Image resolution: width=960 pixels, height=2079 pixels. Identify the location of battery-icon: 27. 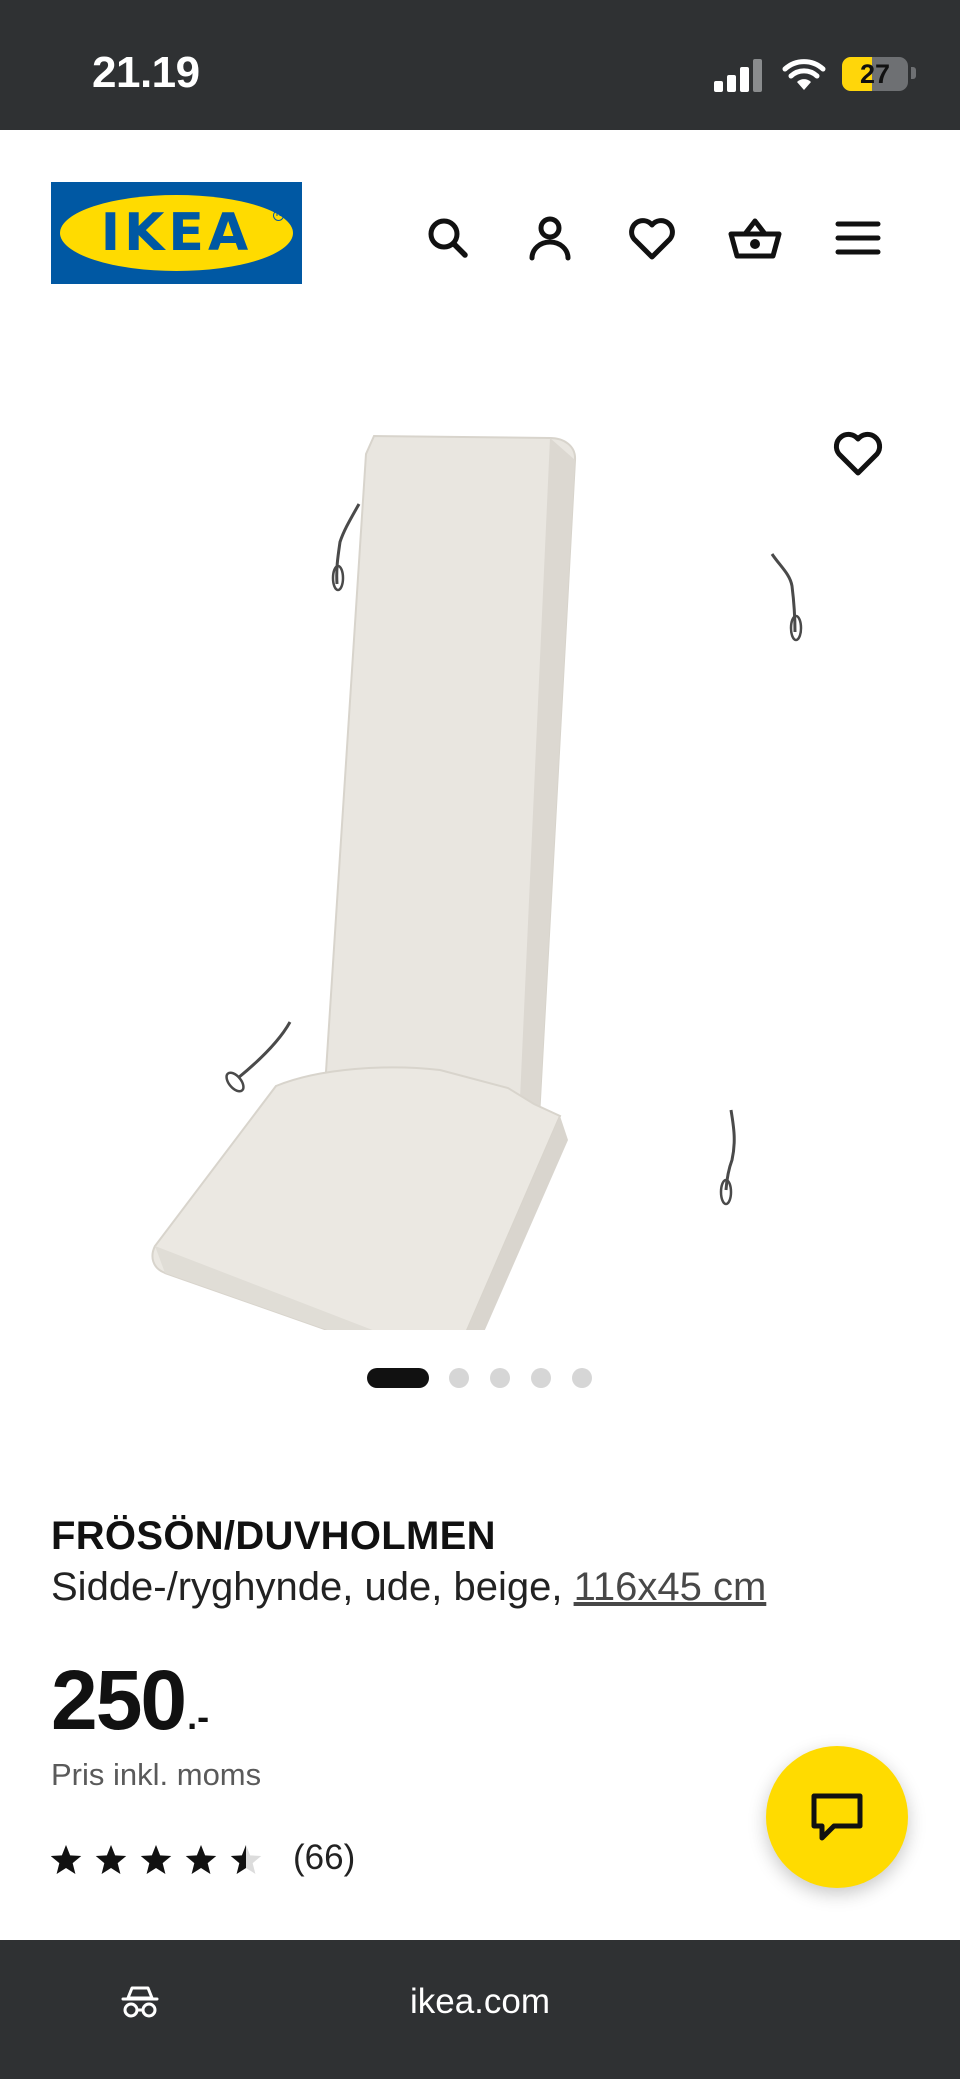
(875, 74).